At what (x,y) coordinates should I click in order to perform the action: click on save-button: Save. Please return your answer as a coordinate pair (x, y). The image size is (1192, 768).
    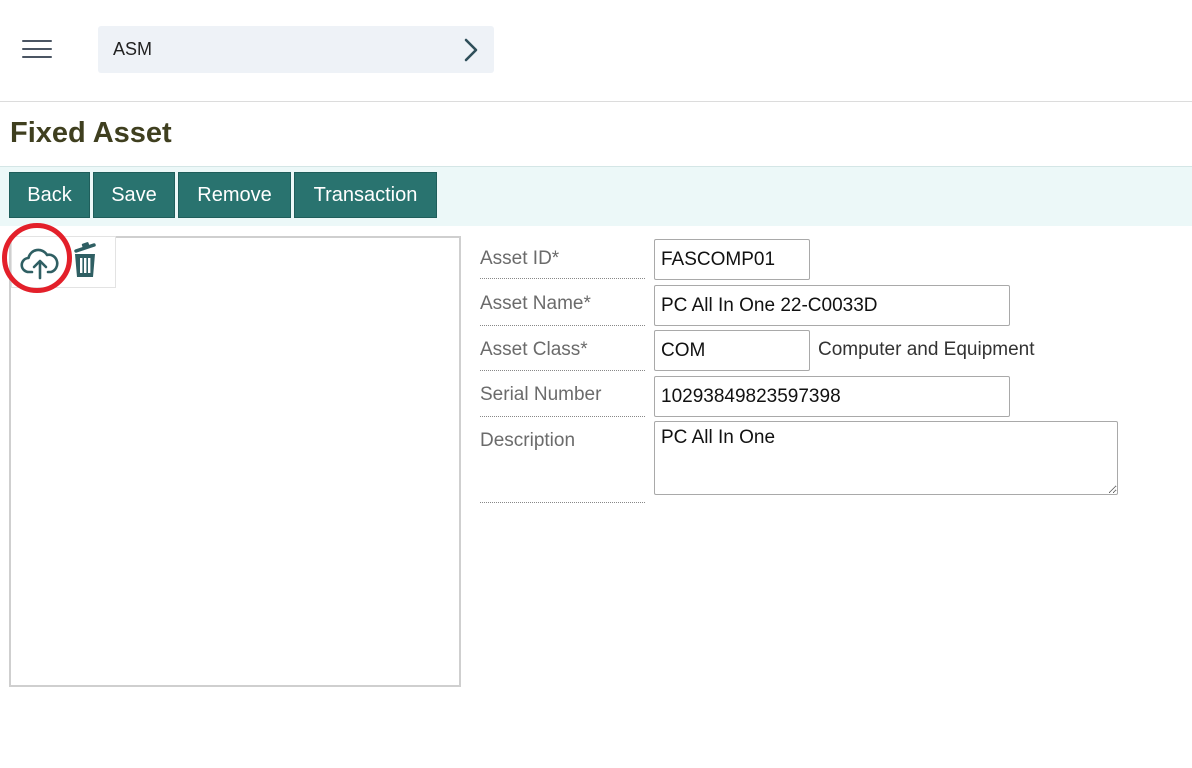
    Looking at the image, I should click on (134, 195).